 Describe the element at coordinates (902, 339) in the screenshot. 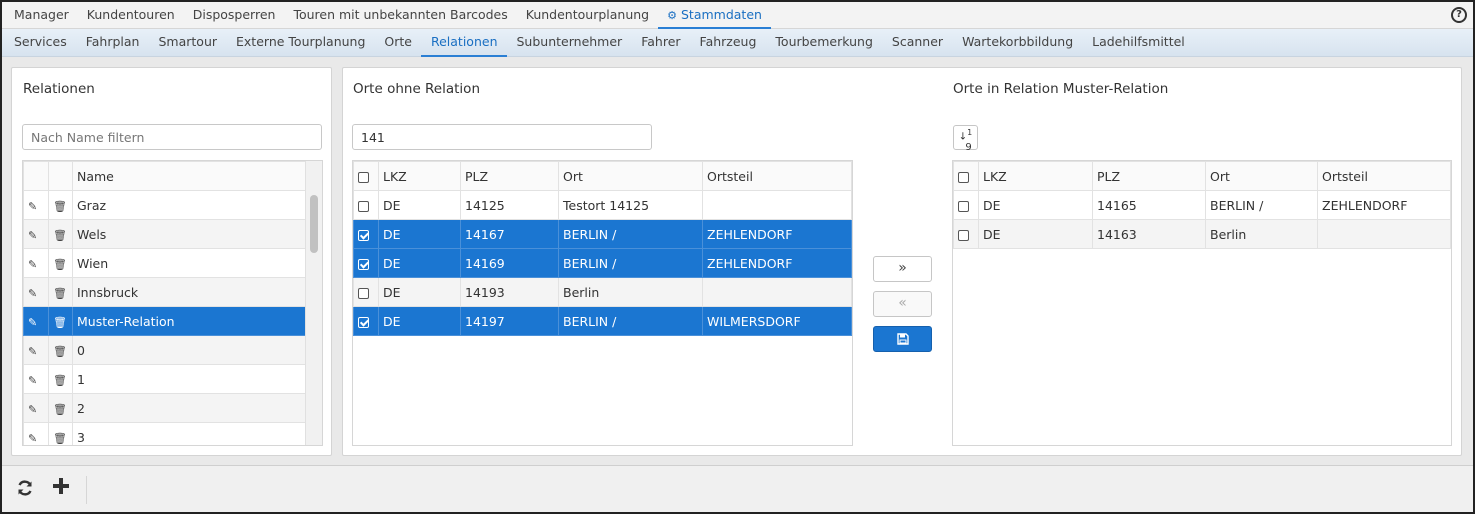

I see `save-button` at that location.